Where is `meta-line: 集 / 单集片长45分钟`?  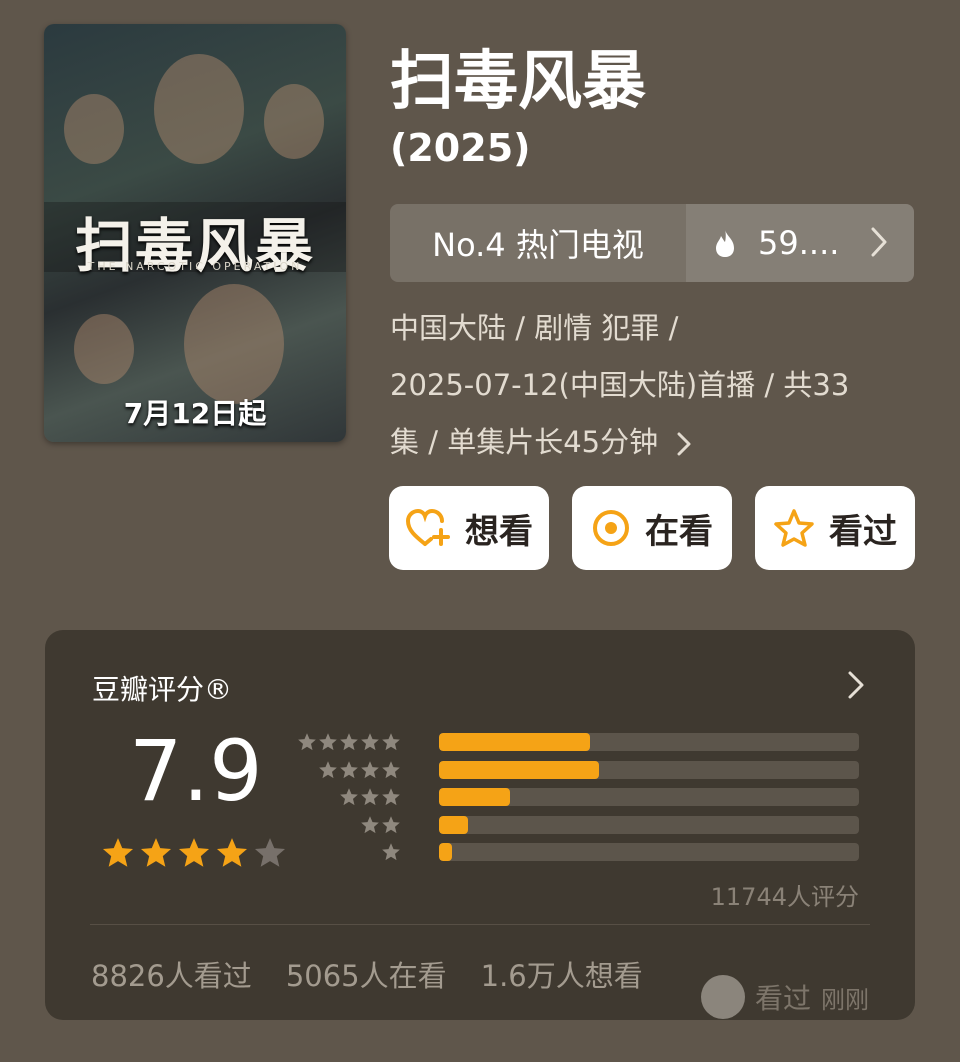
meta-line: 集 / 单集片长45分钟 is located at coordinates (524, 442).